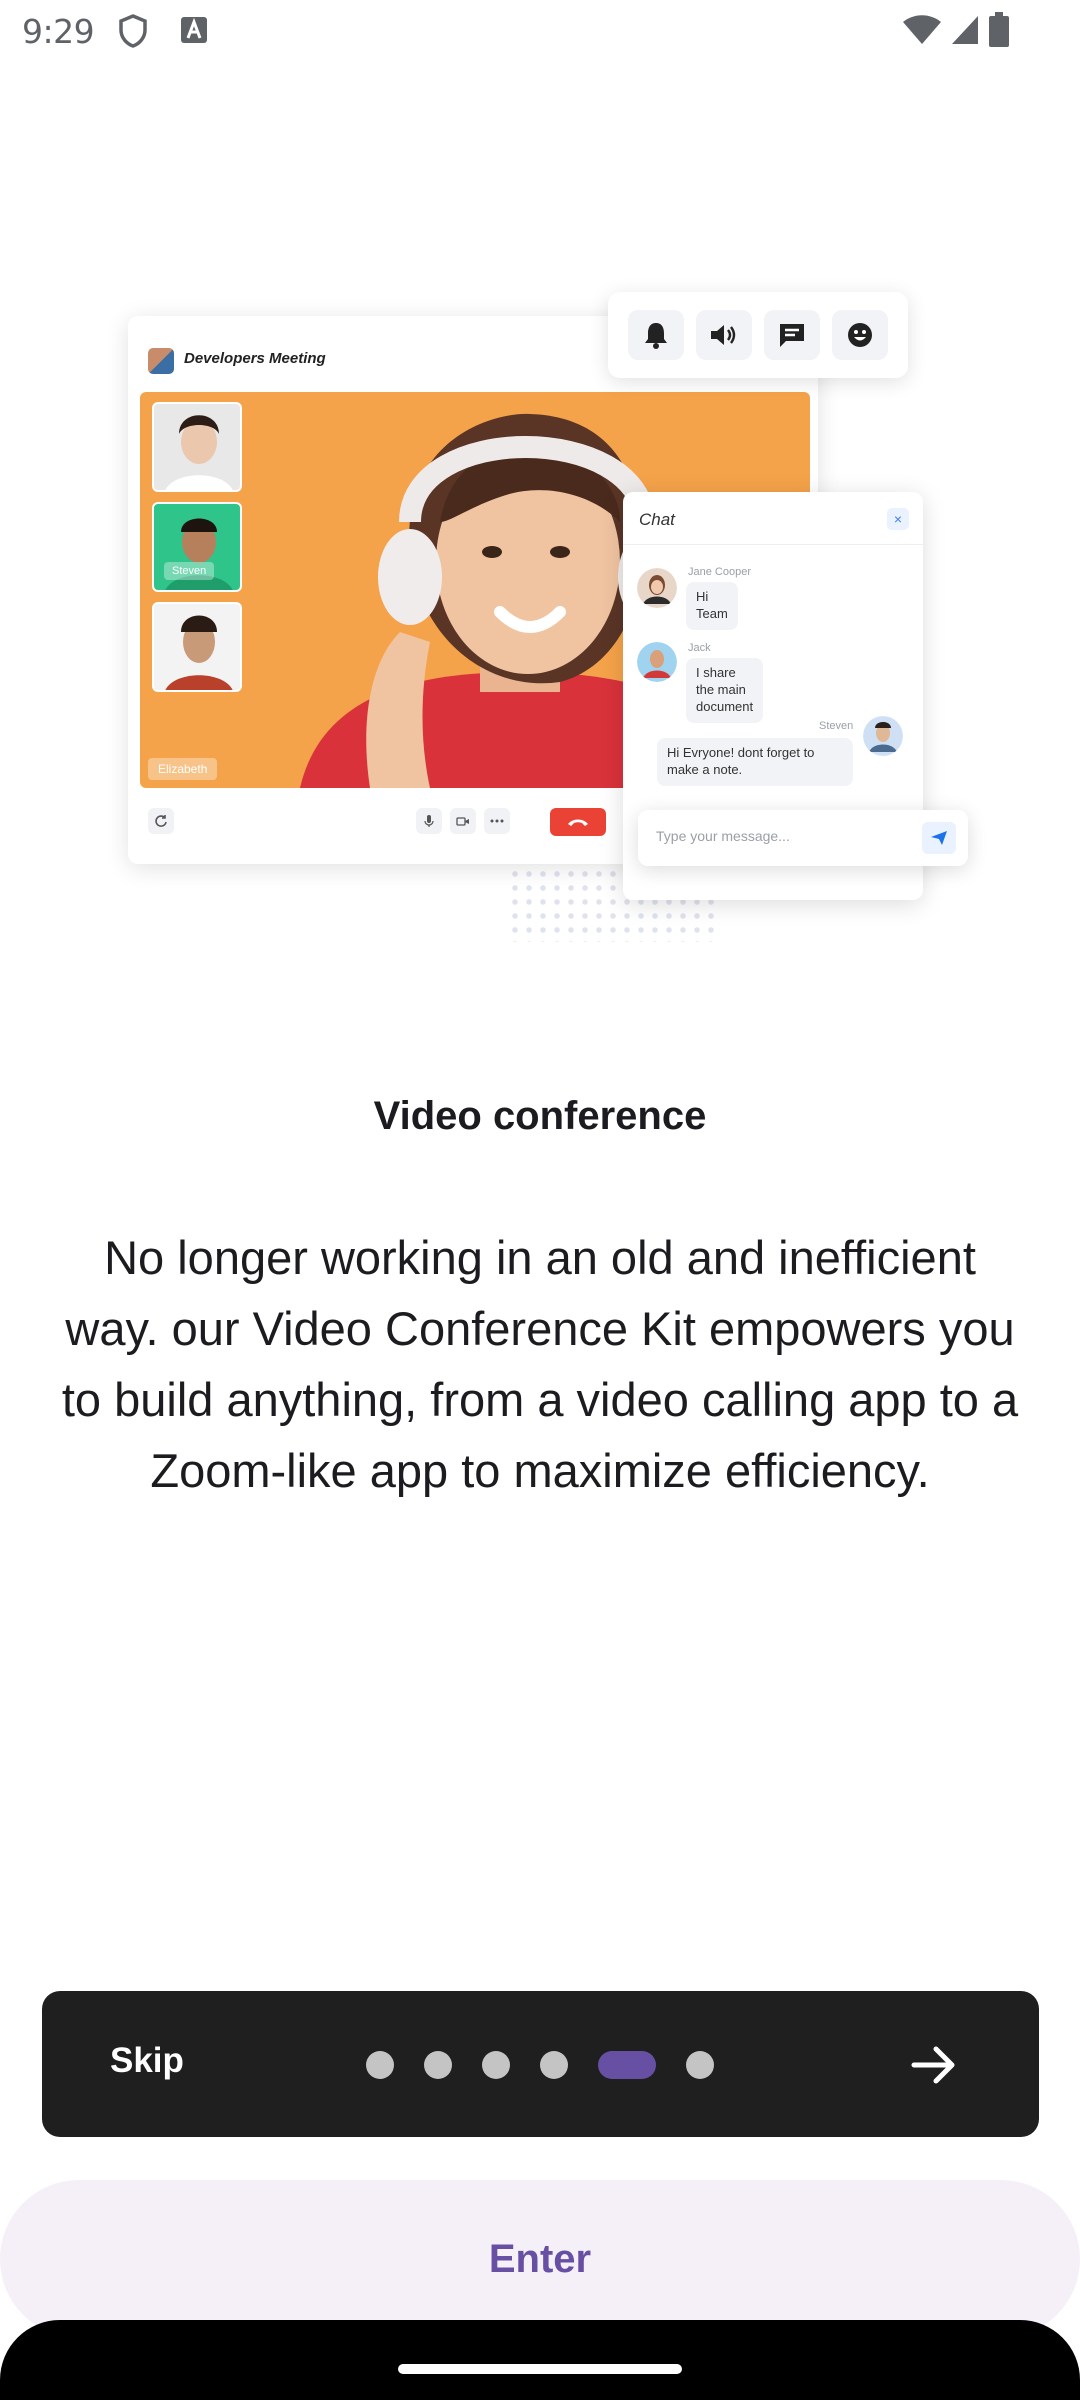  Describe the element at coordinates (463, 821) in the screenshot. I see `camera-icon` at that location.